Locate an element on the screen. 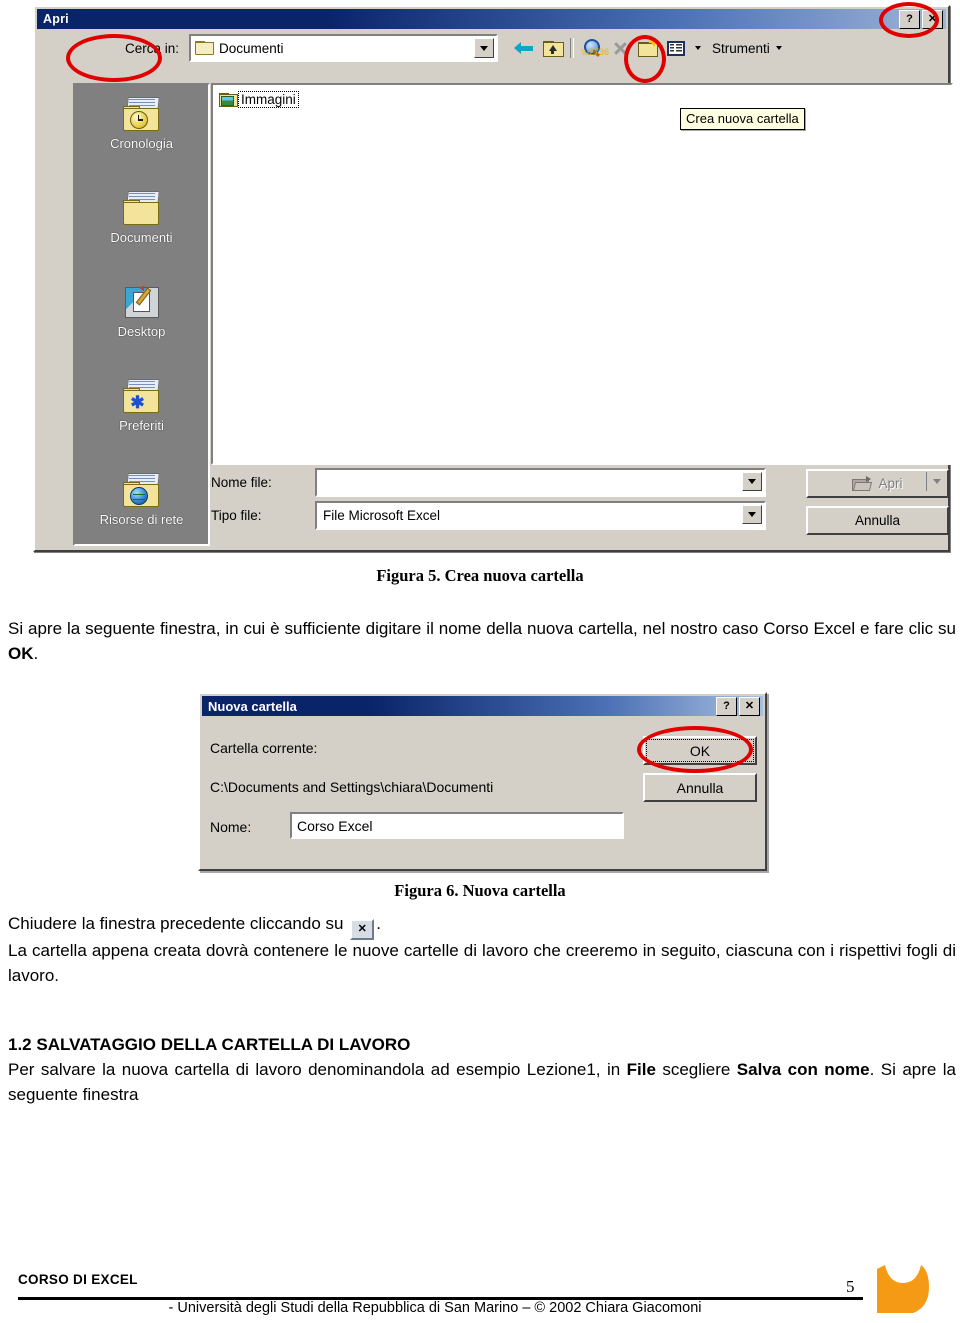 Image resolution: width=960 pixels, height=1323 pixels. figure-caption-6: Figura 6. Nuova cartella is located at coordinates (480, 890).